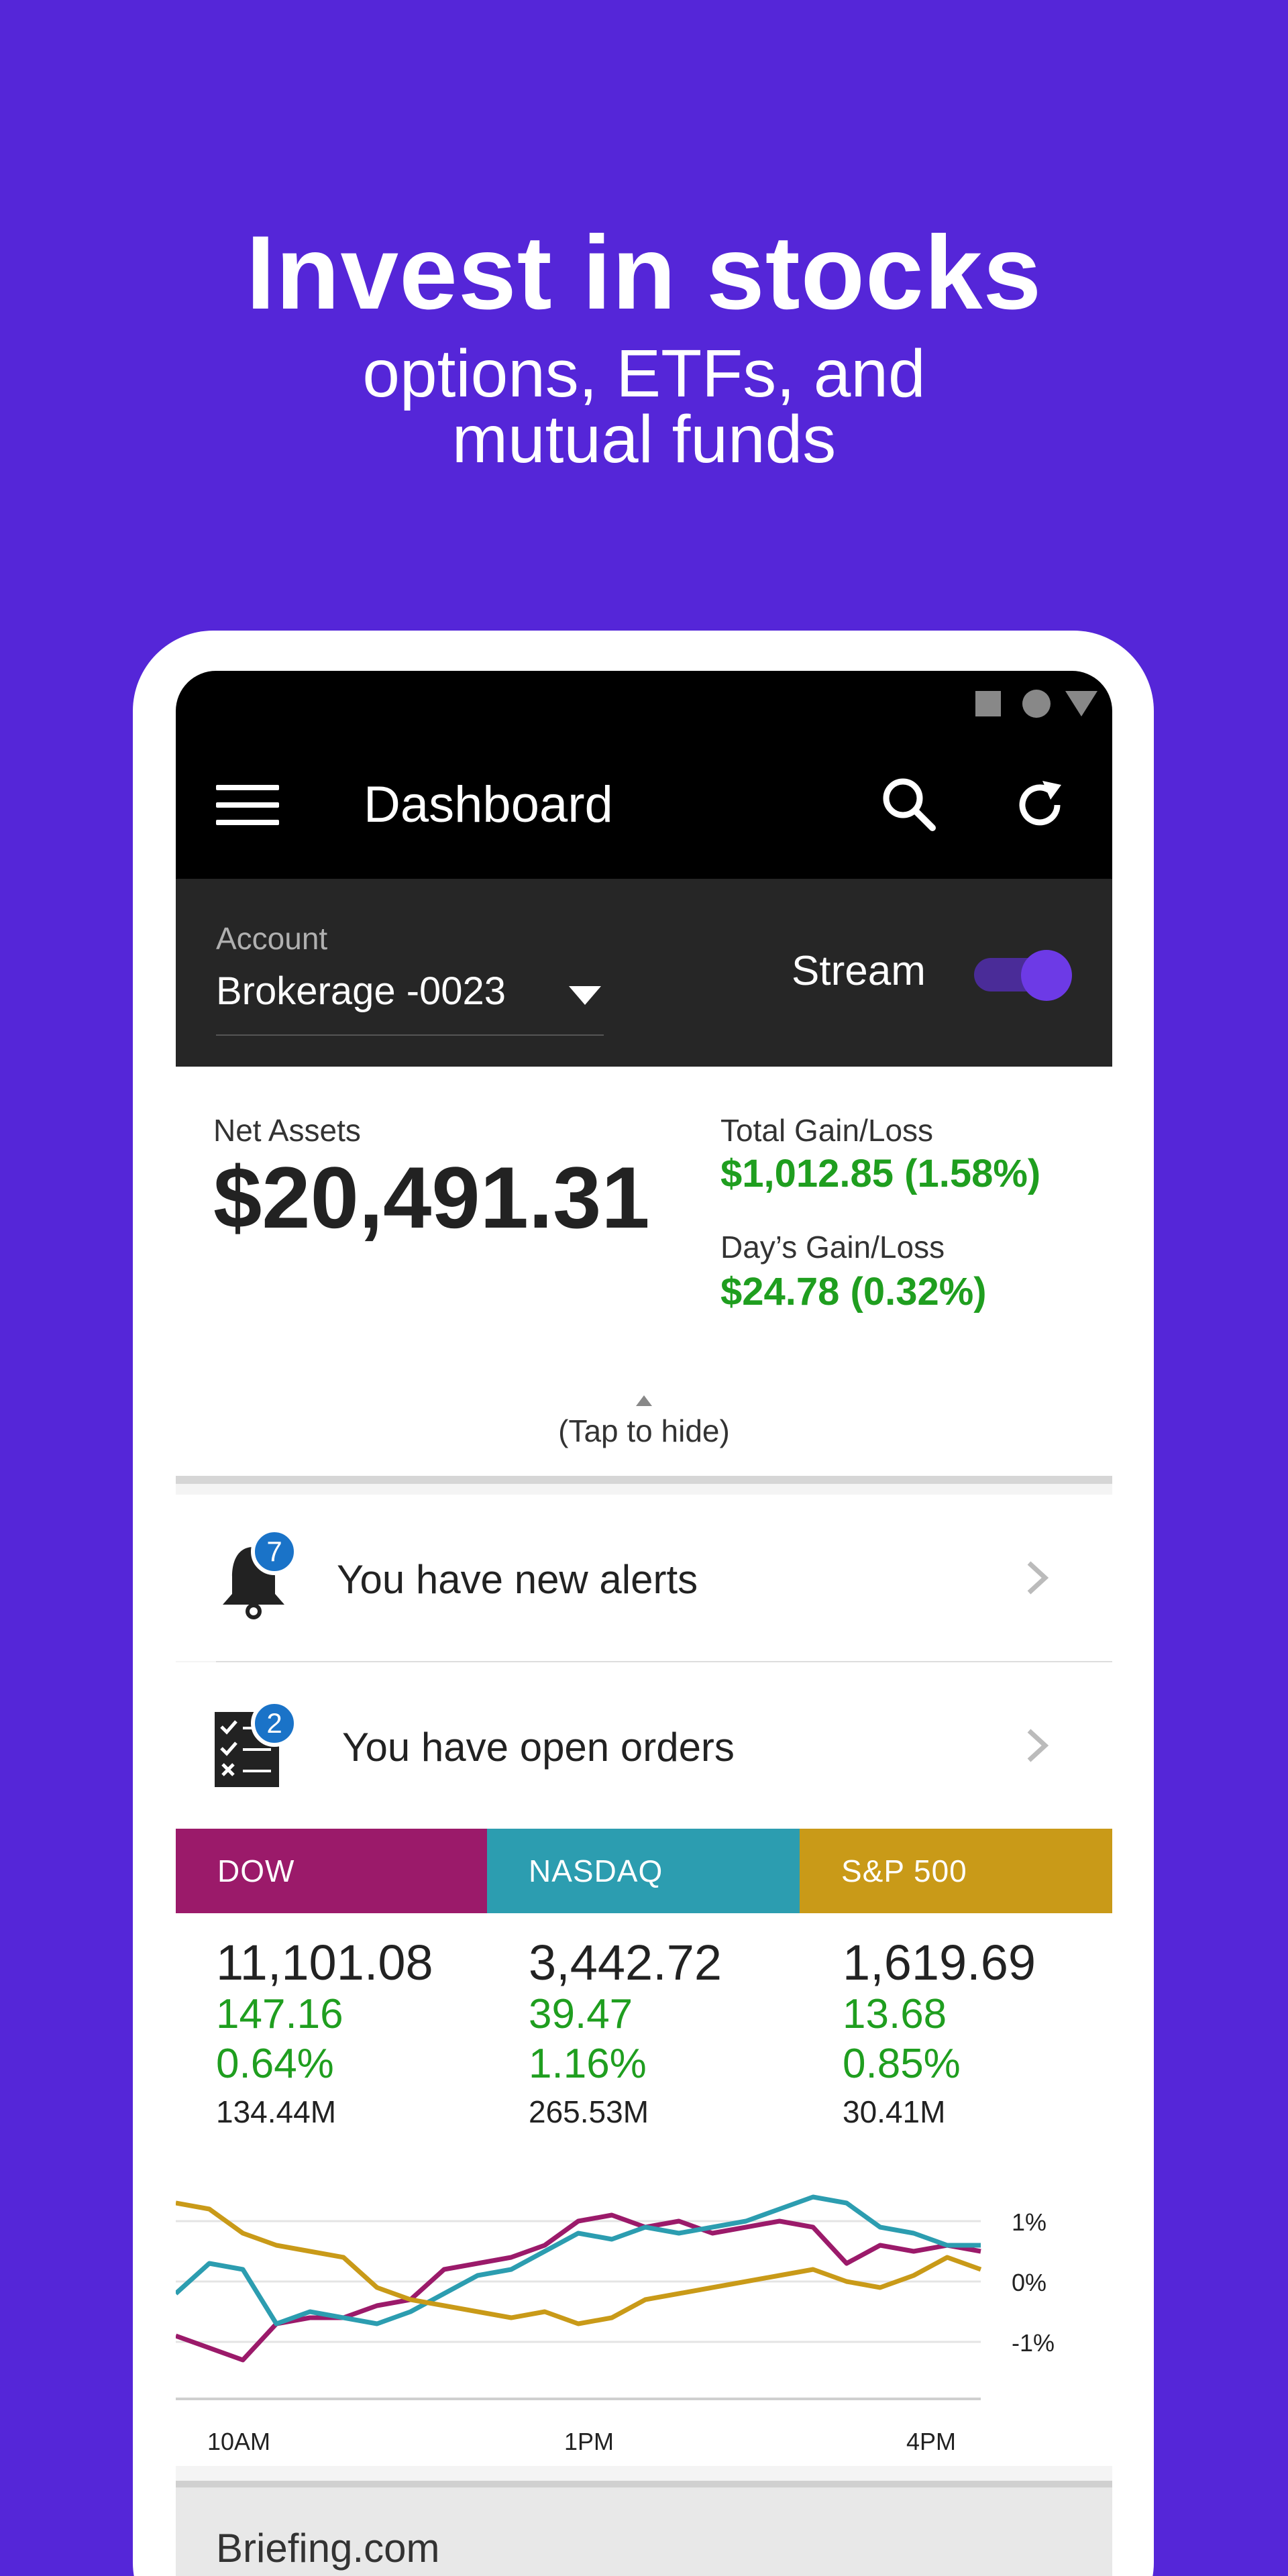  What do you see at coordinates (644, 2528) in the screenshot?
I see `briefing-section: Briefing.com` at bounding box center [644, 2528].